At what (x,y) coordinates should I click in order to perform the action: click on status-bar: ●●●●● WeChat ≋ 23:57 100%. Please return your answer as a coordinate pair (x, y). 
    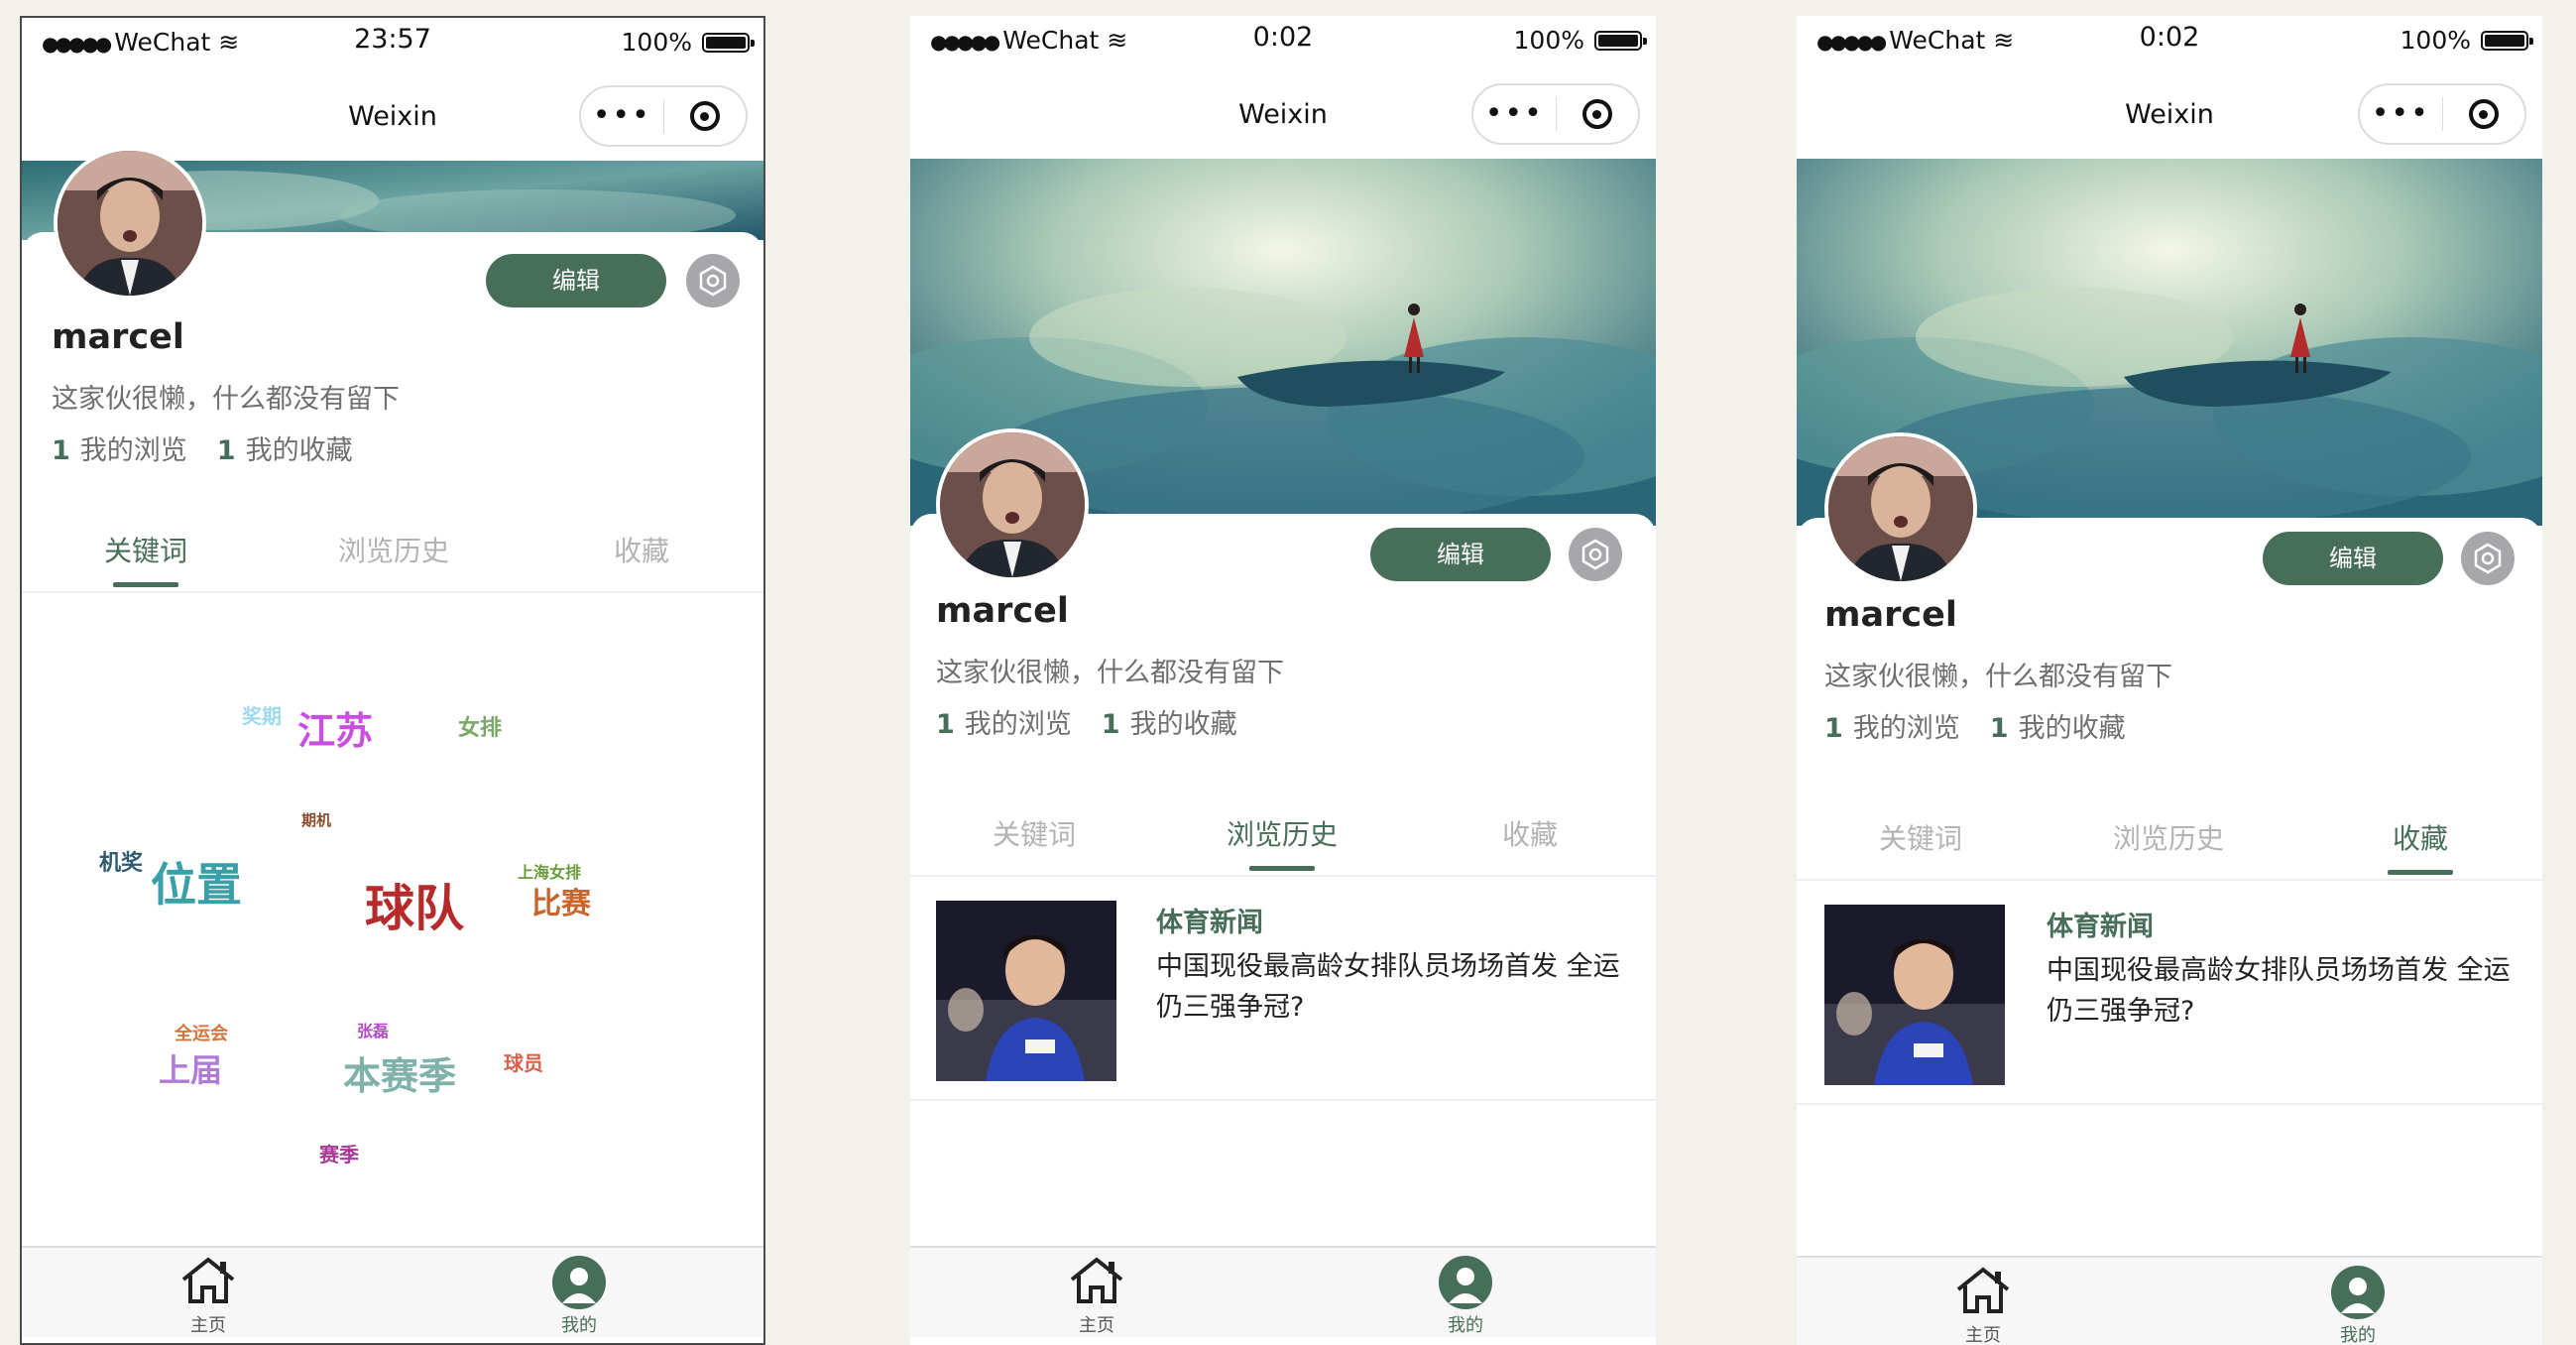
    Looking at the image, I should click on (393, 47).